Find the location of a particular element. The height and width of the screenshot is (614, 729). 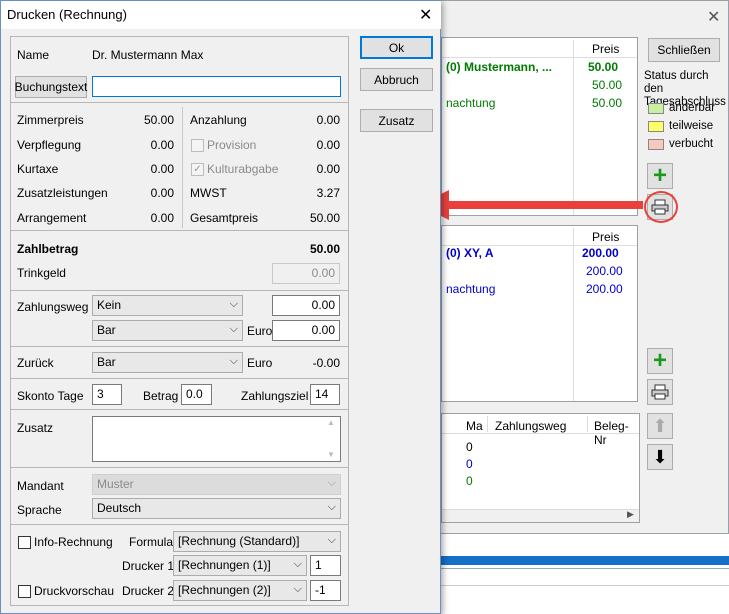

zahlungsweg2-value: Bar is located at coordinates (106, 330).